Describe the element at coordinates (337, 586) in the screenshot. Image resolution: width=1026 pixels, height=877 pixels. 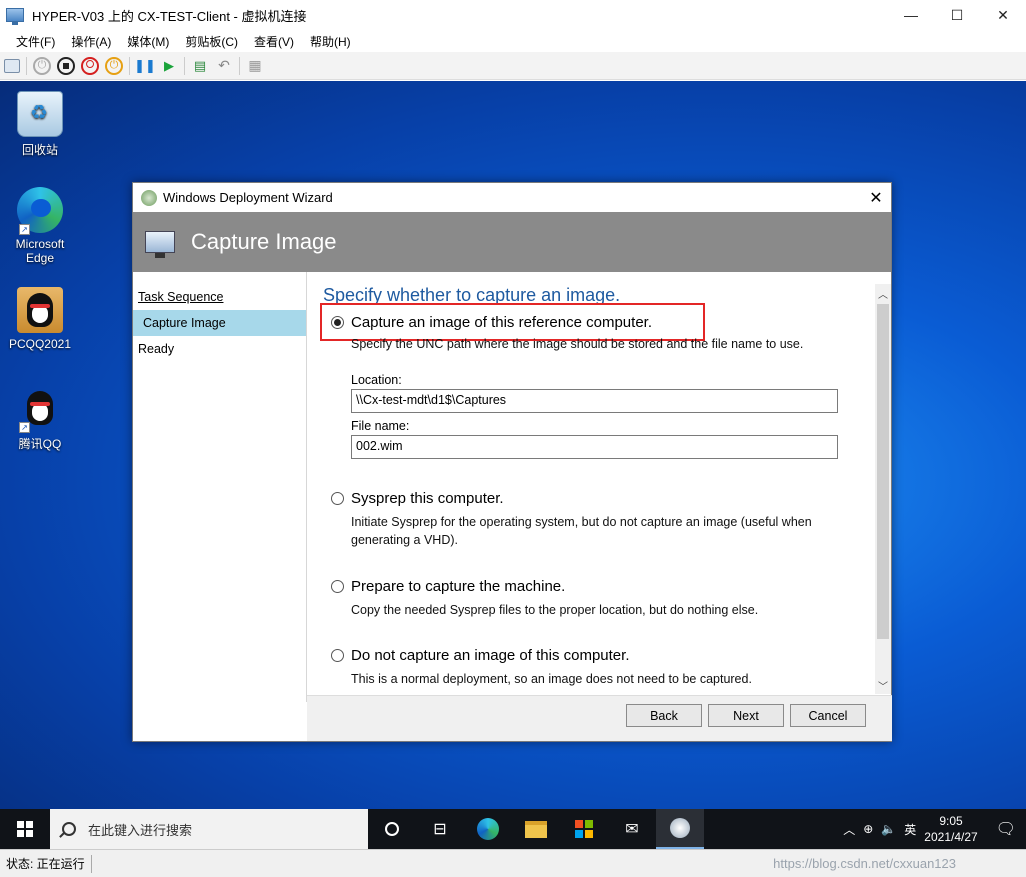
I see `radio-prepare-capture` at that location.